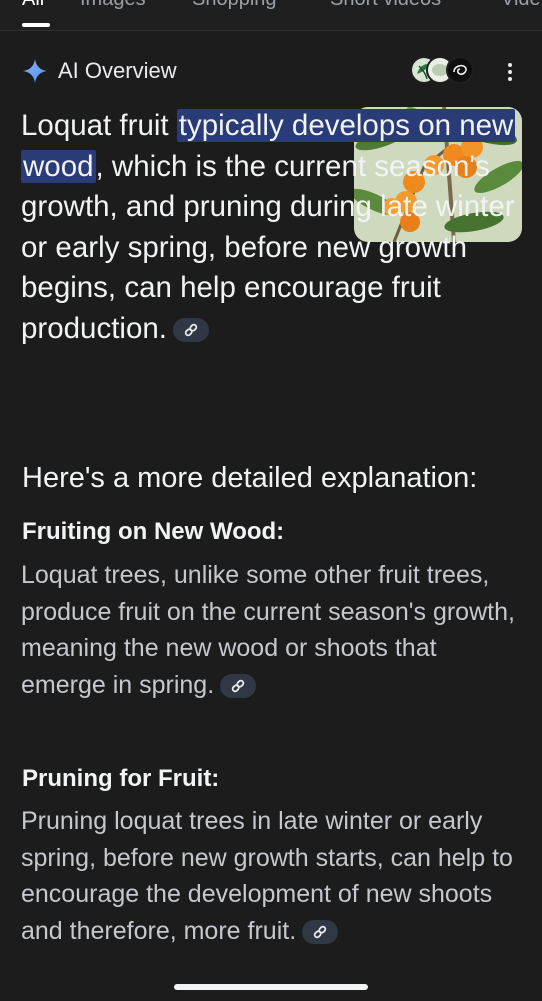 This screenshot has width=542, height=1001. I want to click on source-avatar-logo, so click(460, 70).